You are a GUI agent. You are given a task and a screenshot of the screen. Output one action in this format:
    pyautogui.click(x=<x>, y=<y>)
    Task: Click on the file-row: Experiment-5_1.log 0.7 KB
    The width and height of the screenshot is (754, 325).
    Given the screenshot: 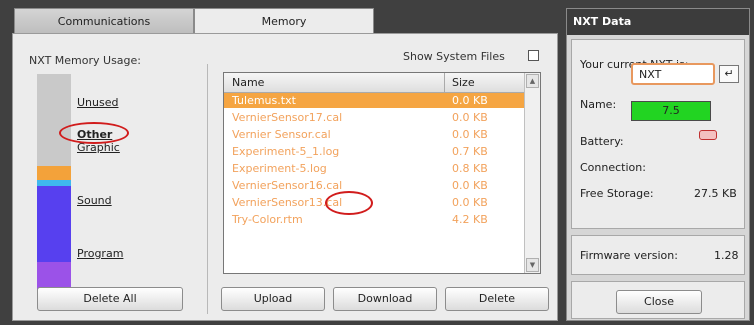 What is the action you would take?
    pyautogui.click(x=374, y=151)
    